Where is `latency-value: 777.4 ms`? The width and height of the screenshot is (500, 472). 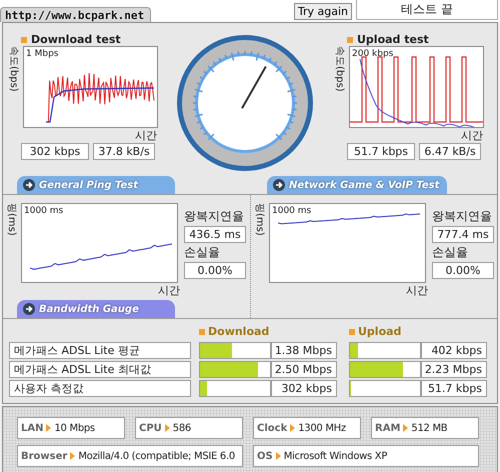 latency-value: 777.4 ms is located at coordinates (463, 234).